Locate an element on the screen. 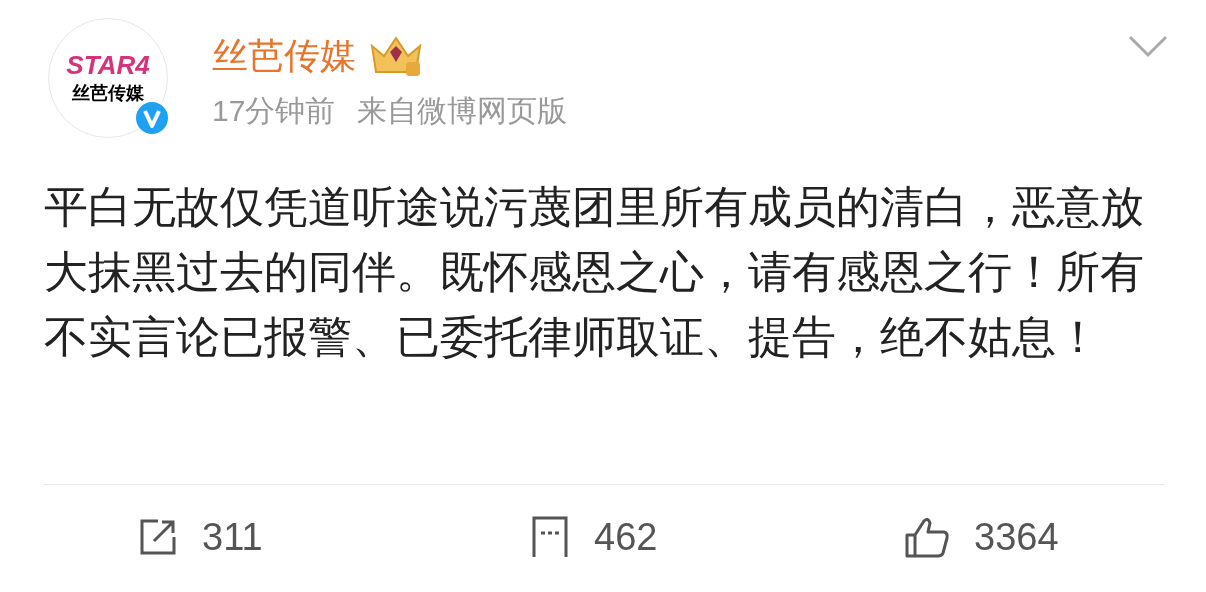 This screenshot has height=592, width=1206. comment-button: 462 is located at coordinates (594, 537).